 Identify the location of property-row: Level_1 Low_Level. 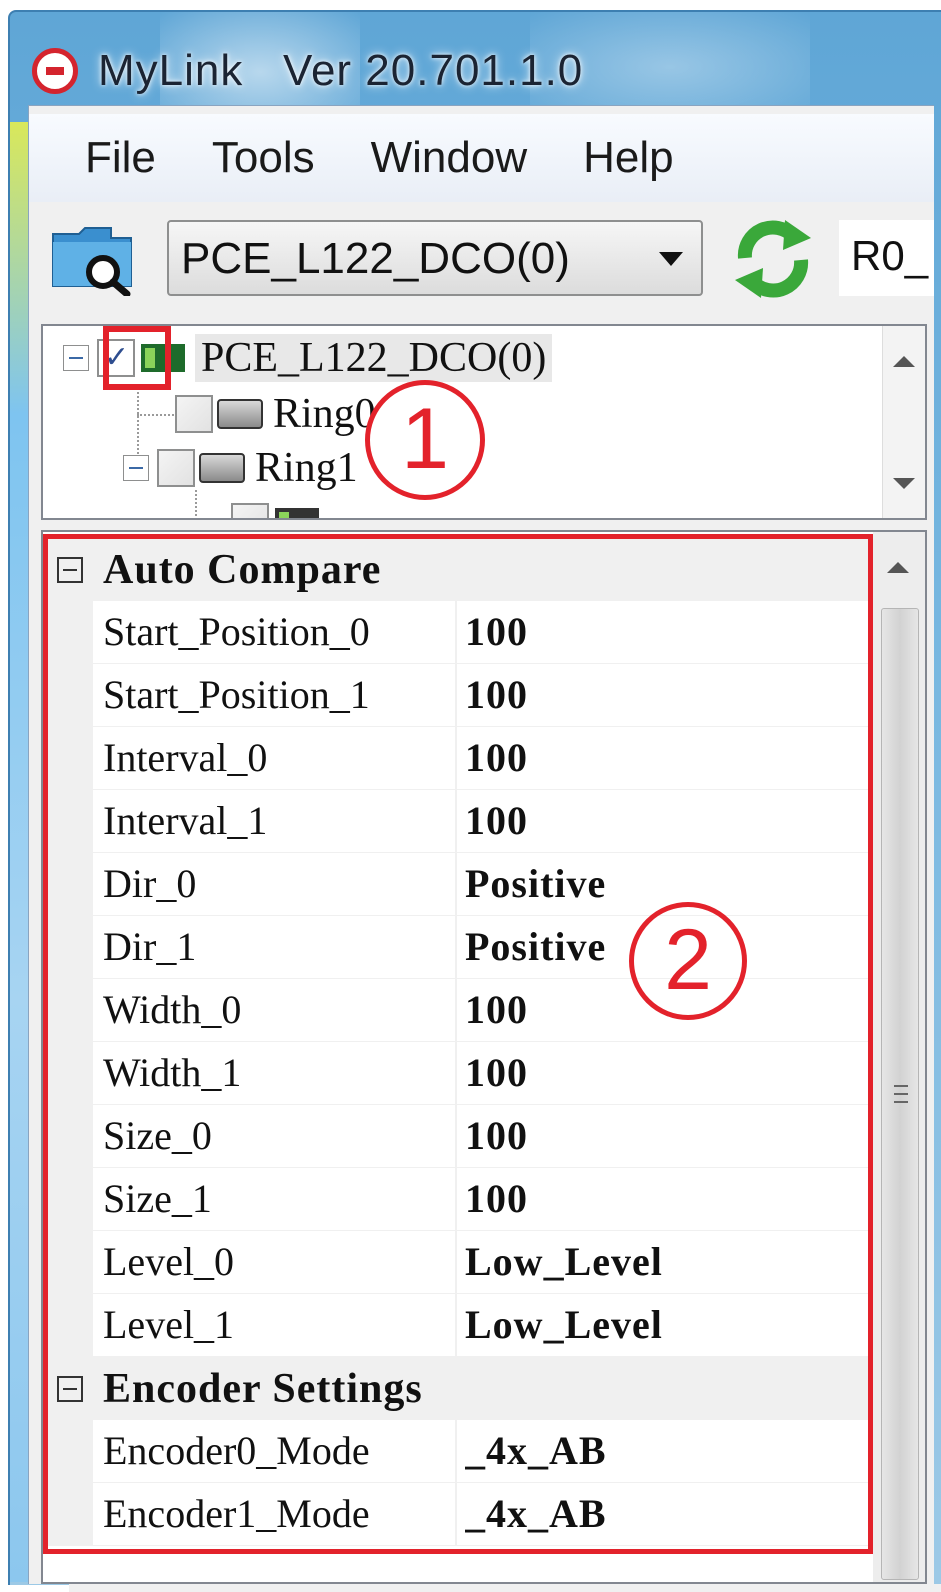
(481, 1325).